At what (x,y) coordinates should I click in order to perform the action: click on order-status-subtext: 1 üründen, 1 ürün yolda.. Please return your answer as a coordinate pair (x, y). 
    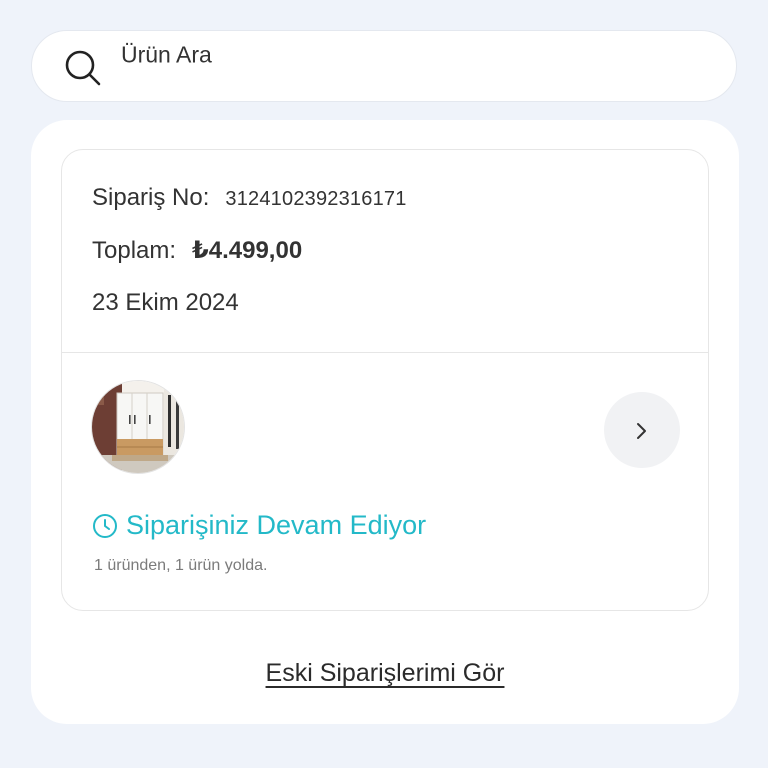
    Looking at the image, I should click on (181, 565).